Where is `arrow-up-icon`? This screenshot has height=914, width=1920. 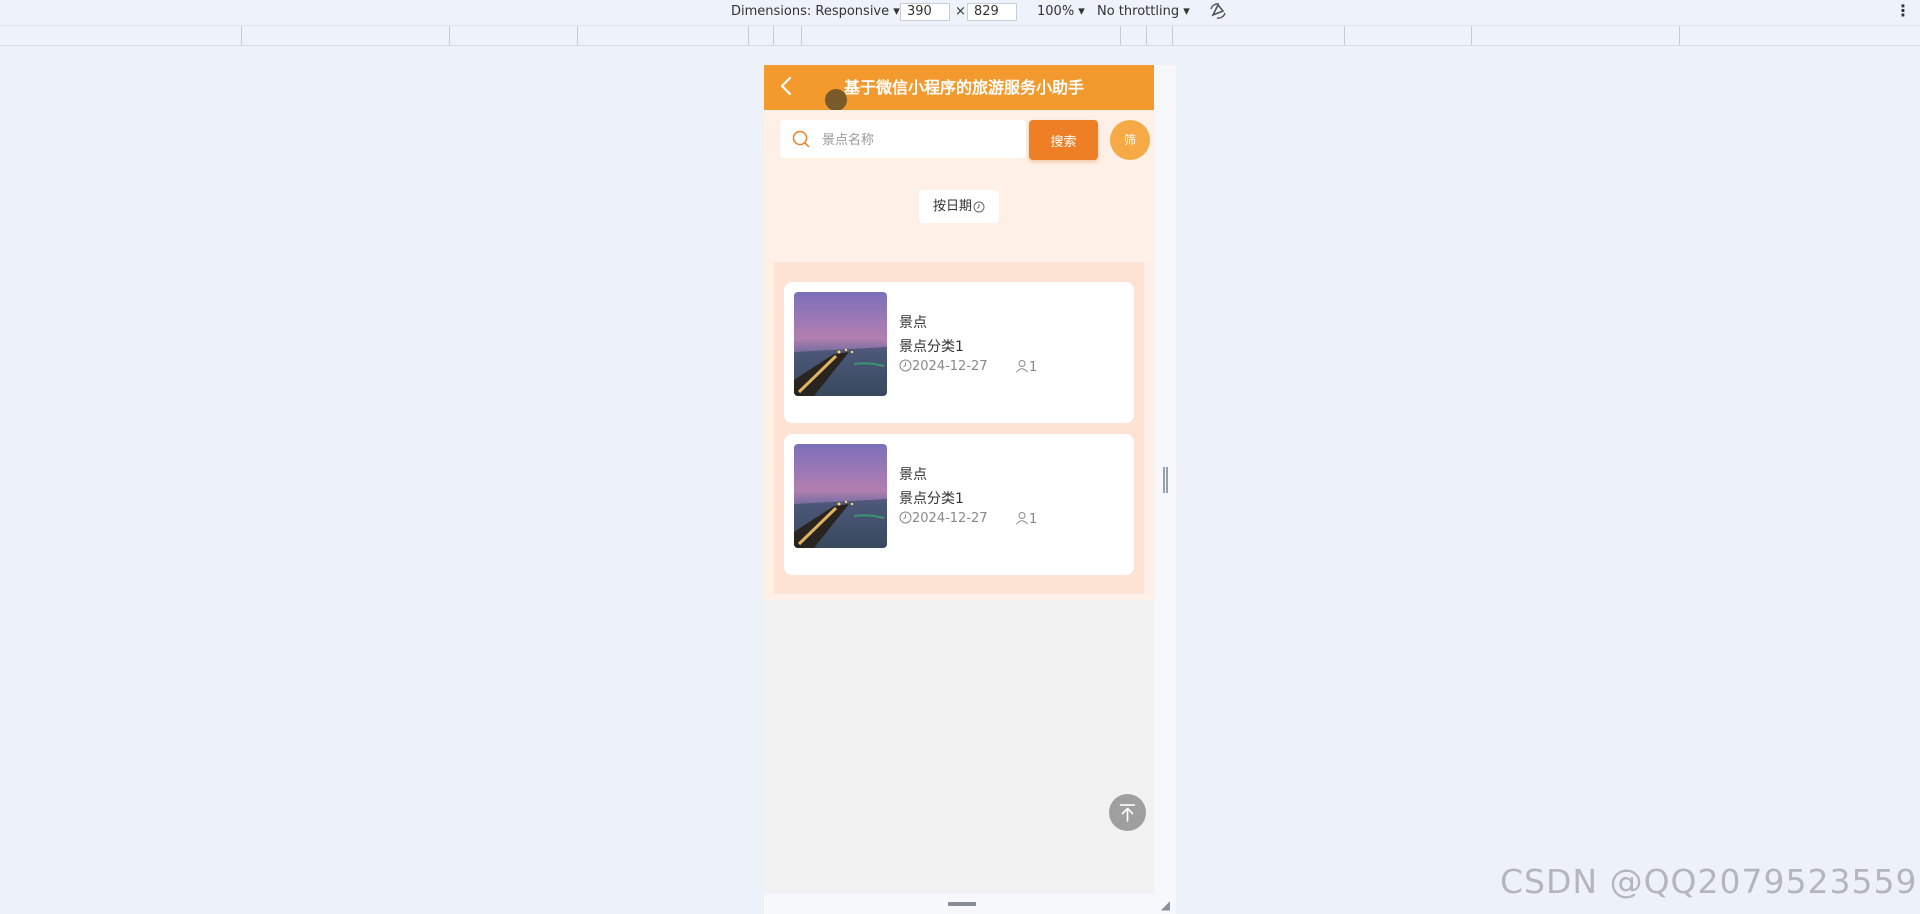 arrow-up-icon is located at coordinates (1127, 813).